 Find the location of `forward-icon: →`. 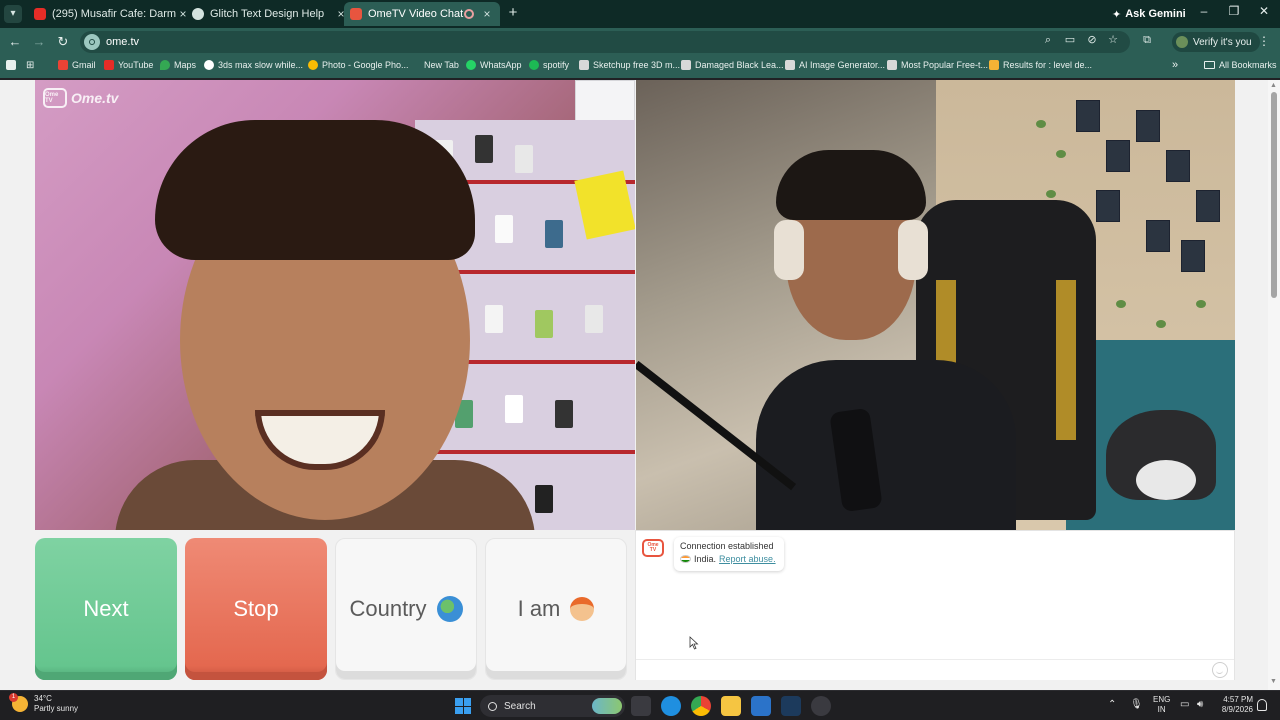

forward-icon: → is located at coordinates (39, 42).